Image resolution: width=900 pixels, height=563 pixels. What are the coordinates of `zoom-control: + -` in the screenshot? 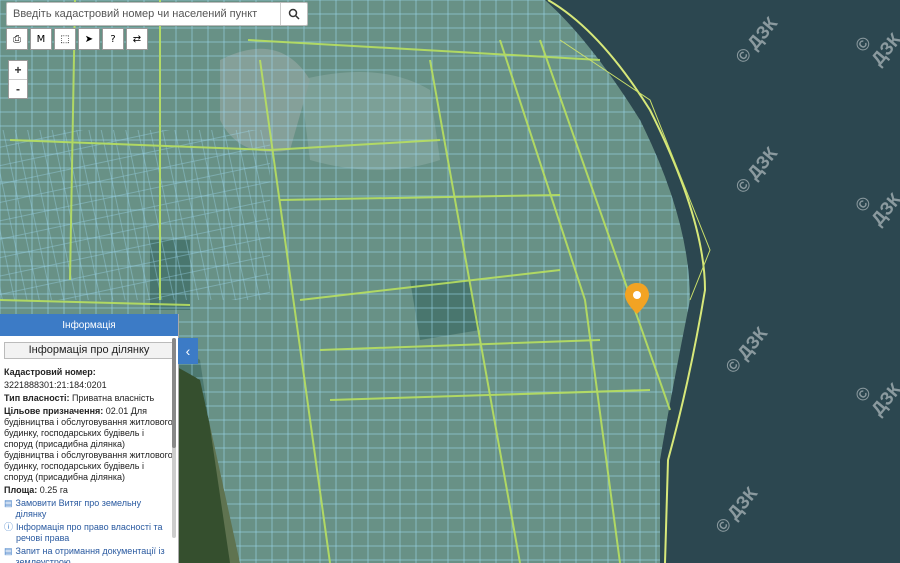 It's located at (18, 79).